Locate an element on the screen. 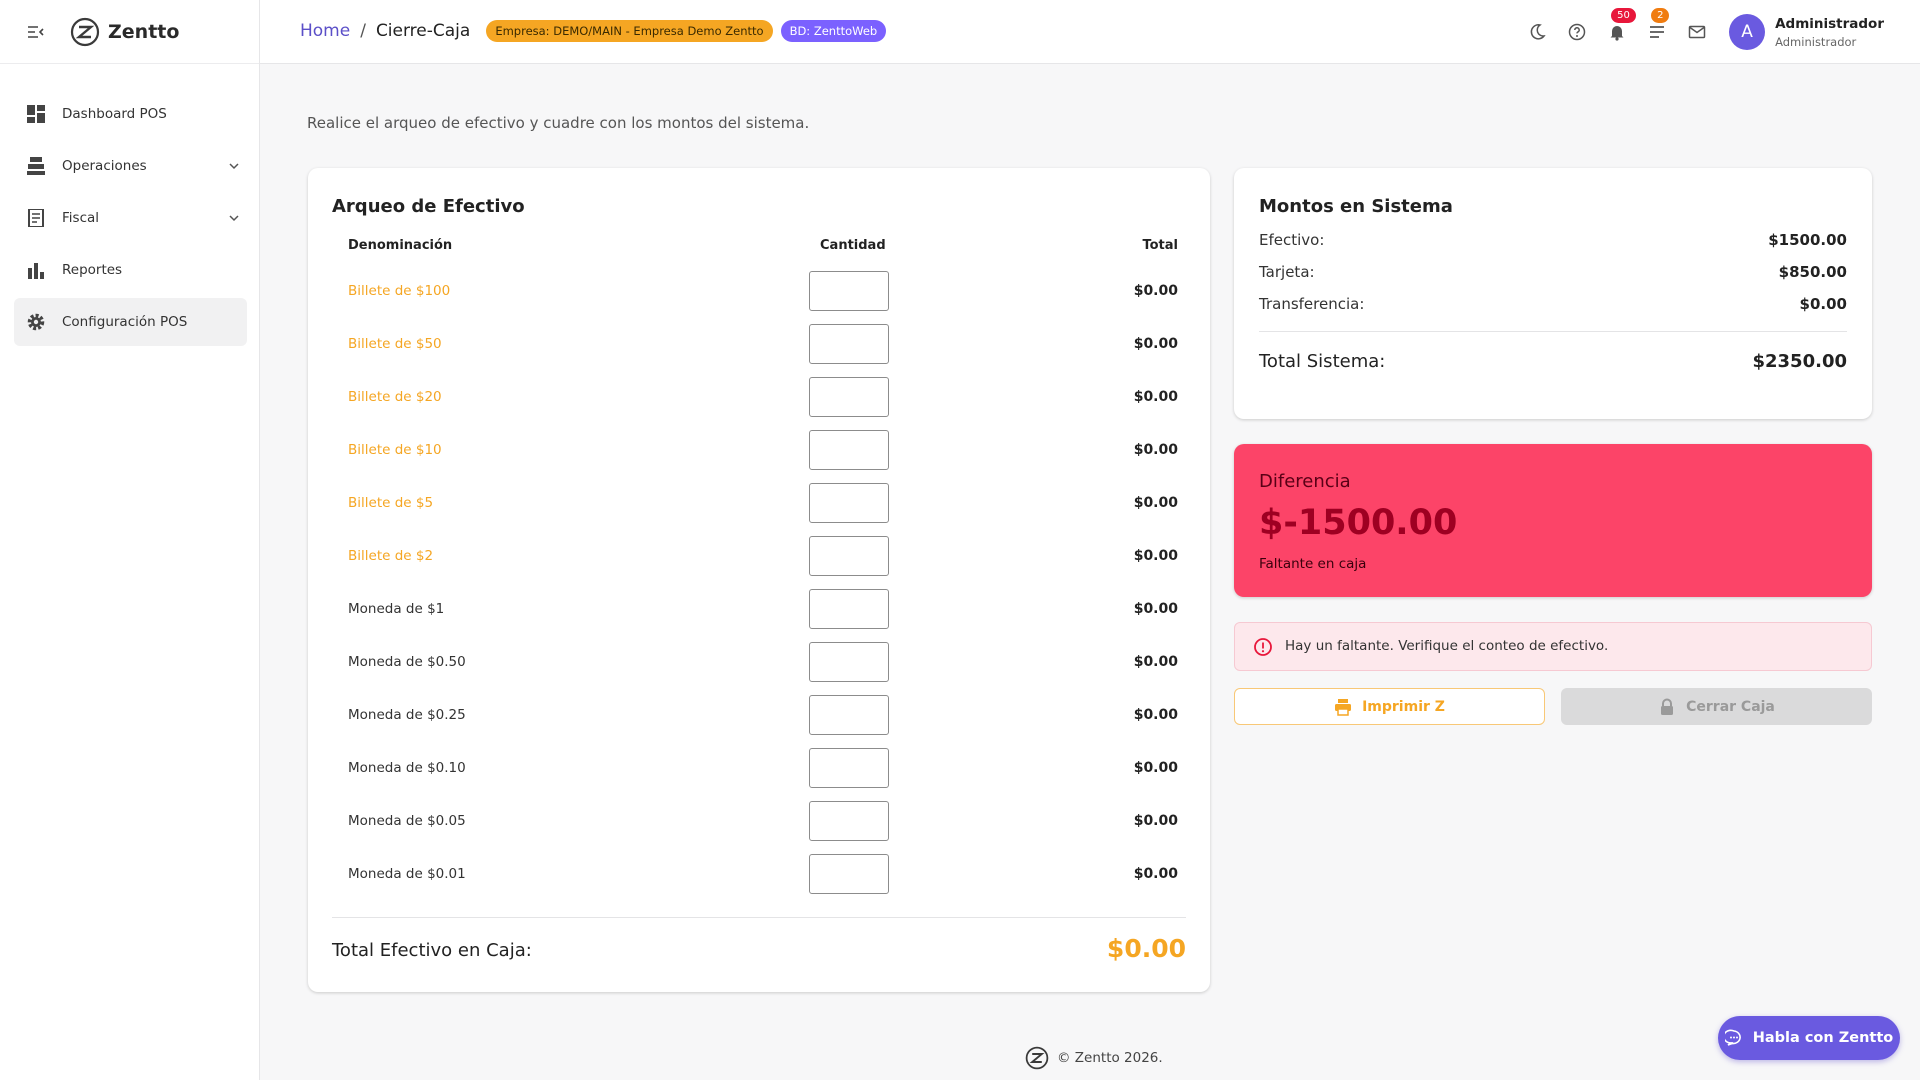  table-row: Moneda de $0.01 $0.00 is located at coordinates (763, 874).